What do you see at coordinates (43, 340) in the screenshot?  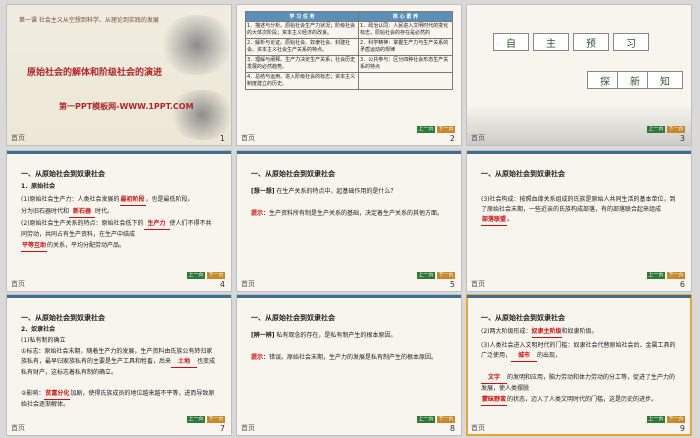 I see `sub-heading-2: (1)私有制的确立` at bounding box center [43, 340].